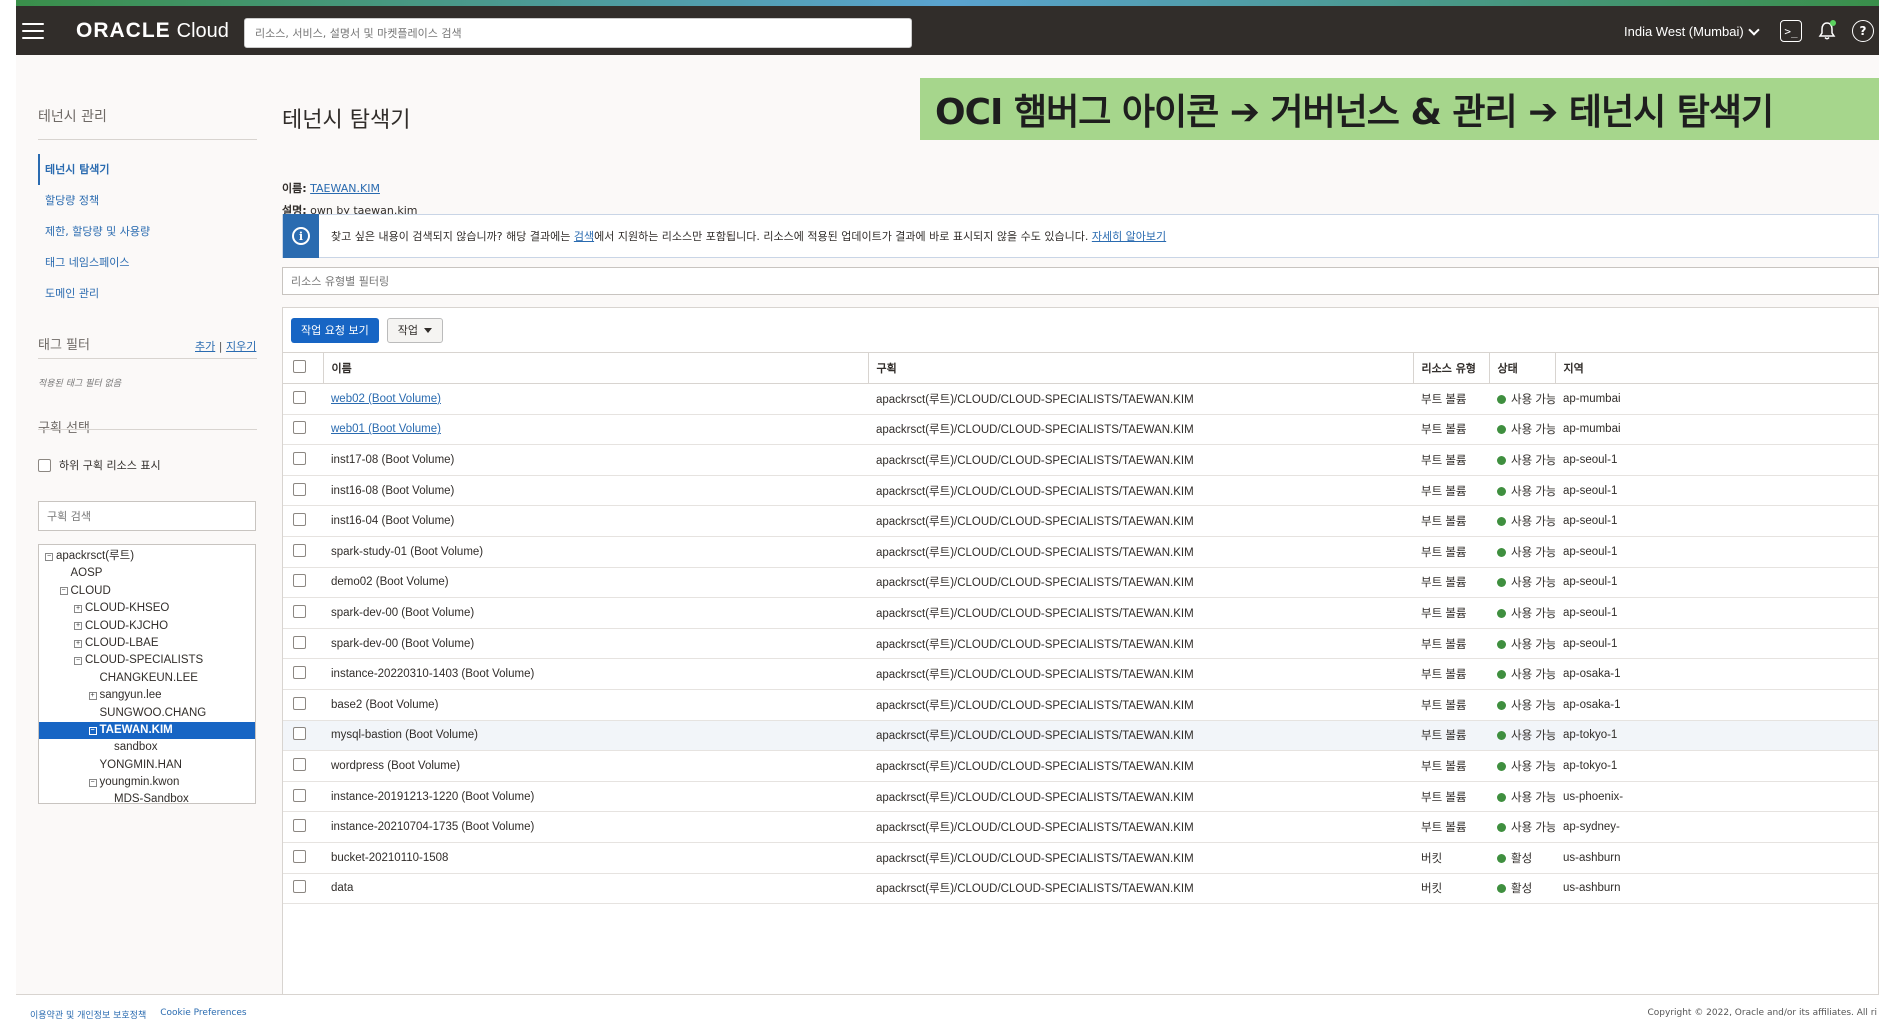 This screenshot has width=1883, height=1033. Describe the element at coordinates (596, 368) in the screenshot. I see `column-header-name: 이름` at that location.